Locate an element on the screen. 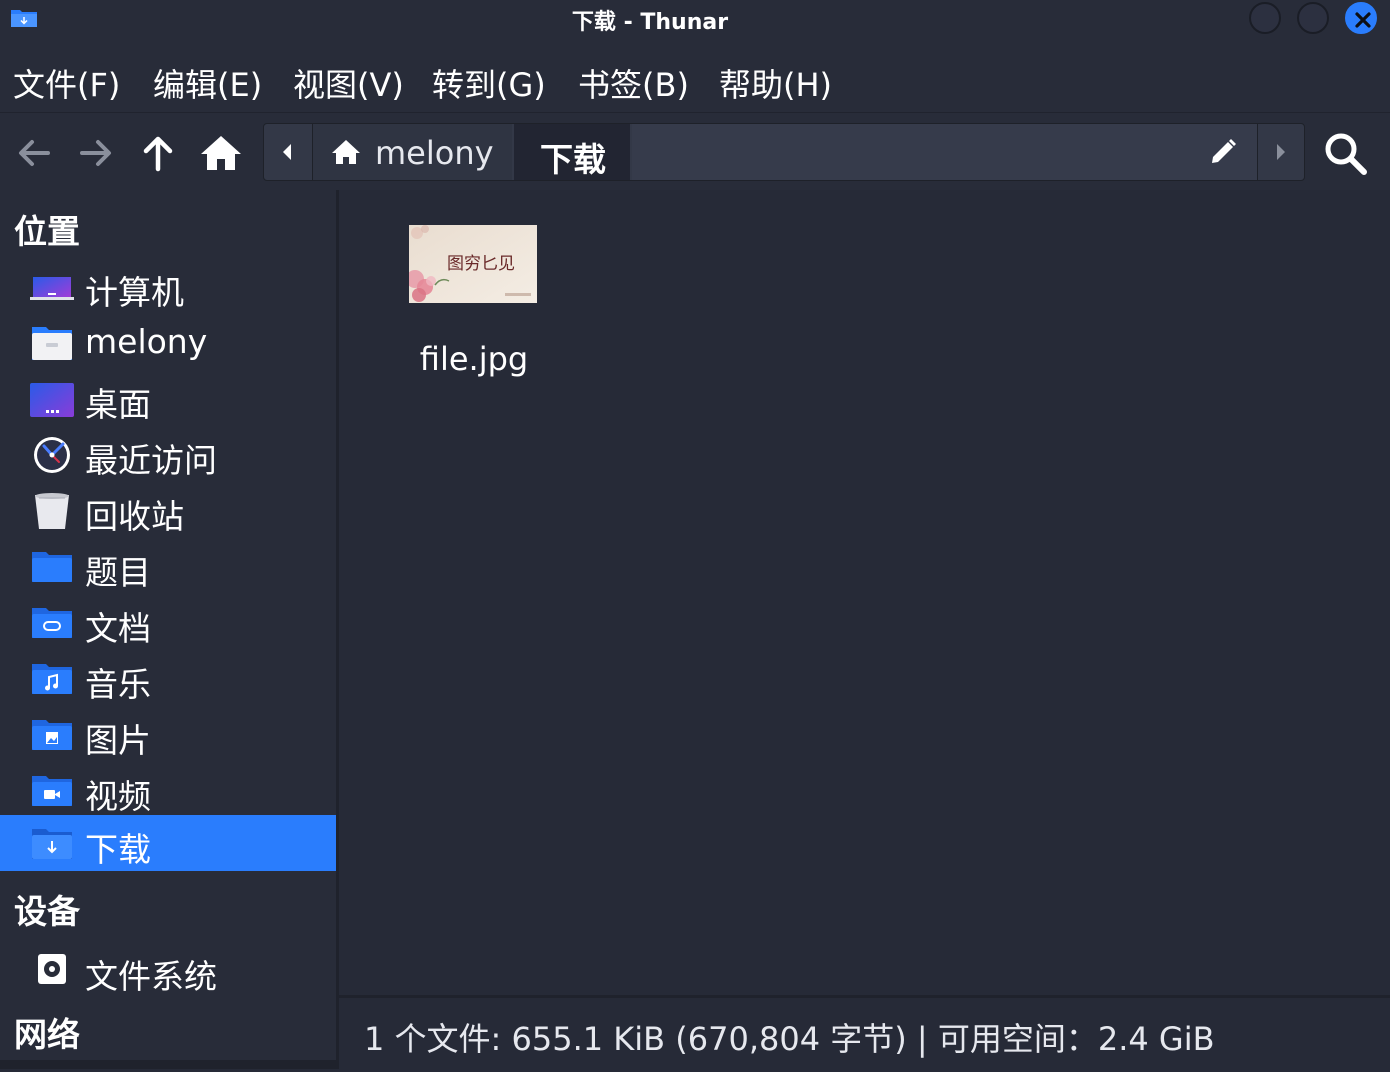 The width and height of the screenshot is (1390, 1072). sidebar-item-label: 视频 is located at coordinates (118, 796).